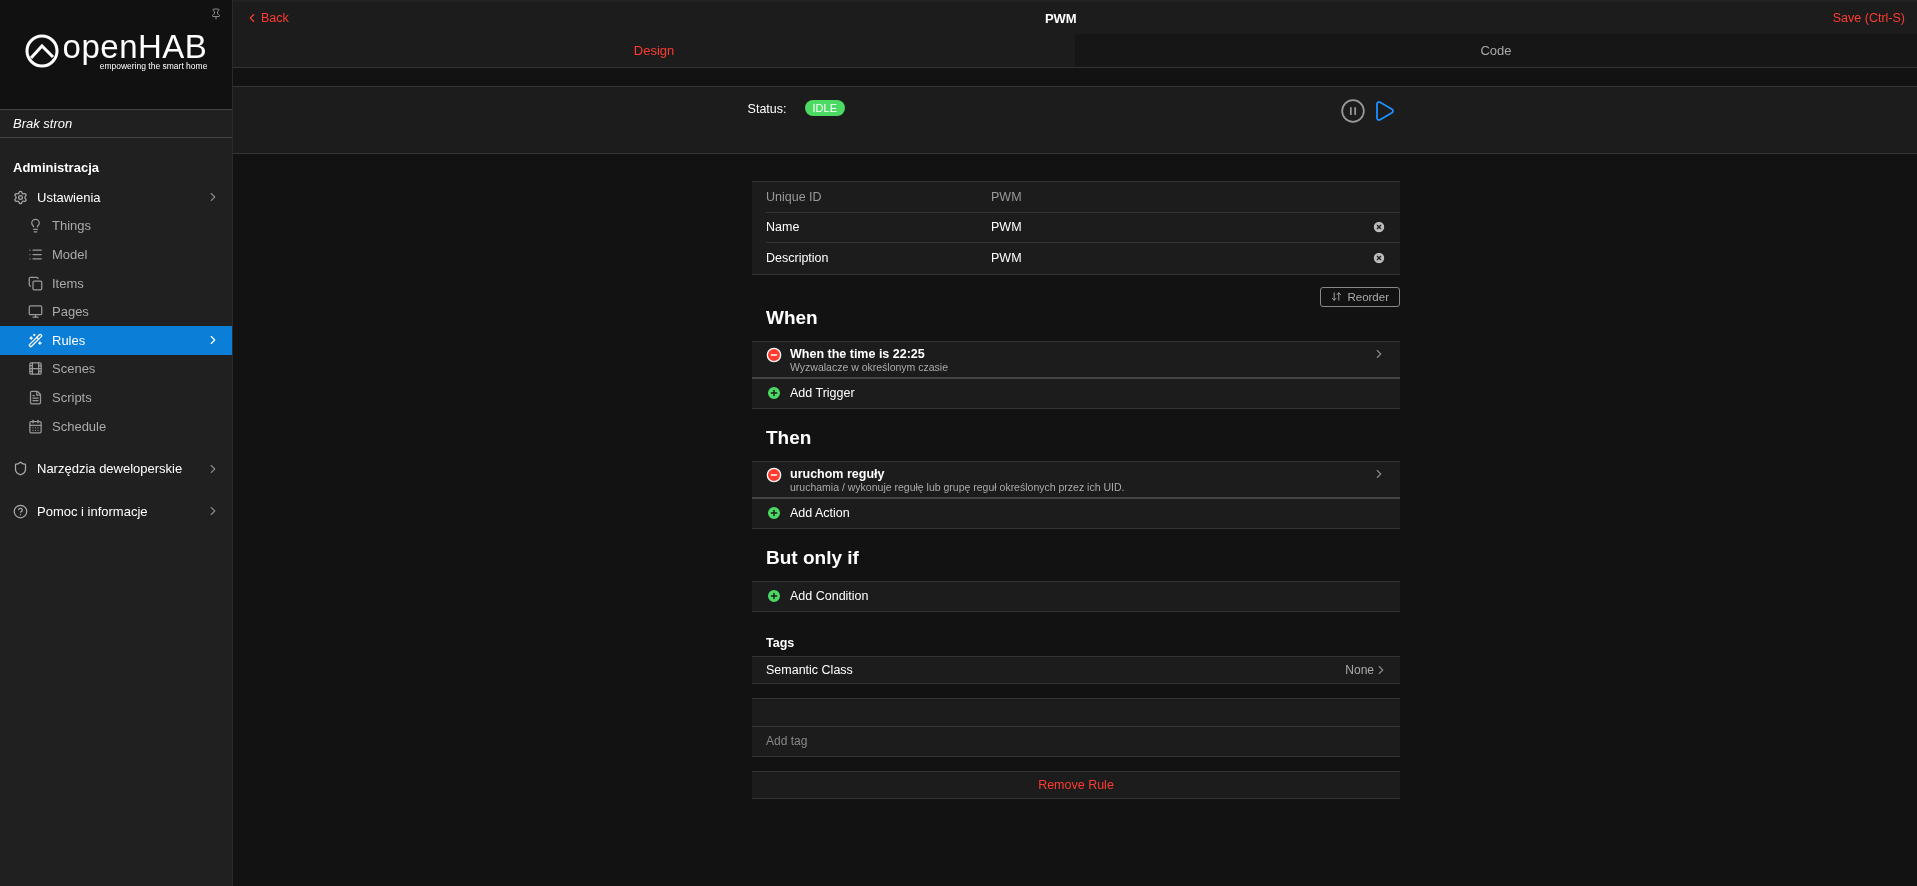 This screenshot has height=886, width=1917. Describe the element at coordinates (116, 369) in the screenshot. I see `sidebar-item: Scenes` at that location.